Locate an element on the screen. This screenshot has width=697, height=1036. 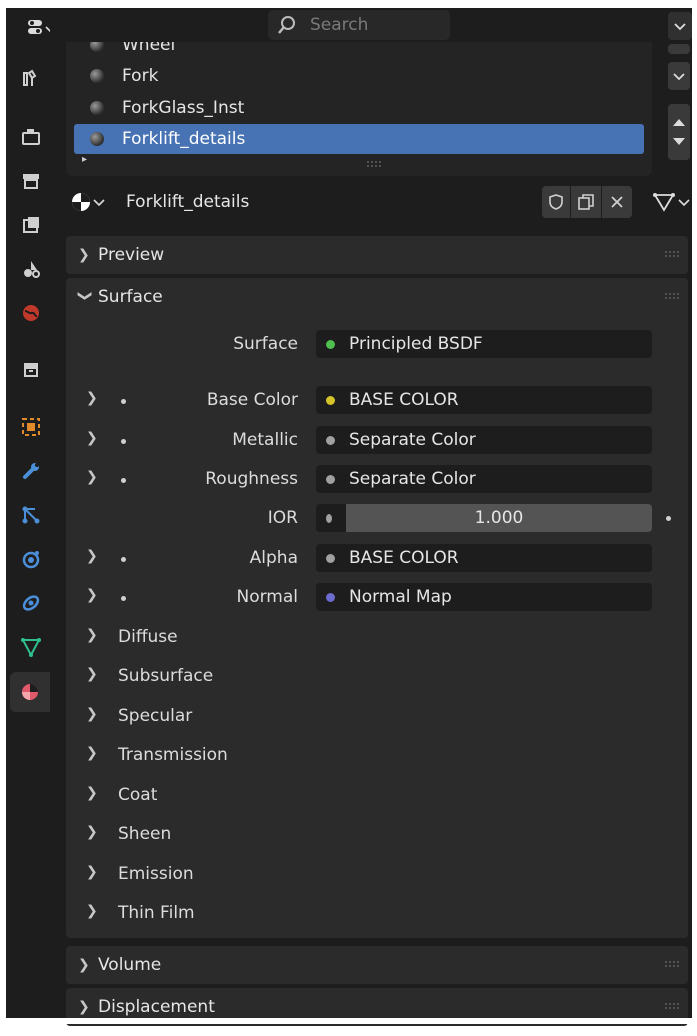
subpanel-diffuse: ❯ Diffuse is located at coordinates (377, 638).